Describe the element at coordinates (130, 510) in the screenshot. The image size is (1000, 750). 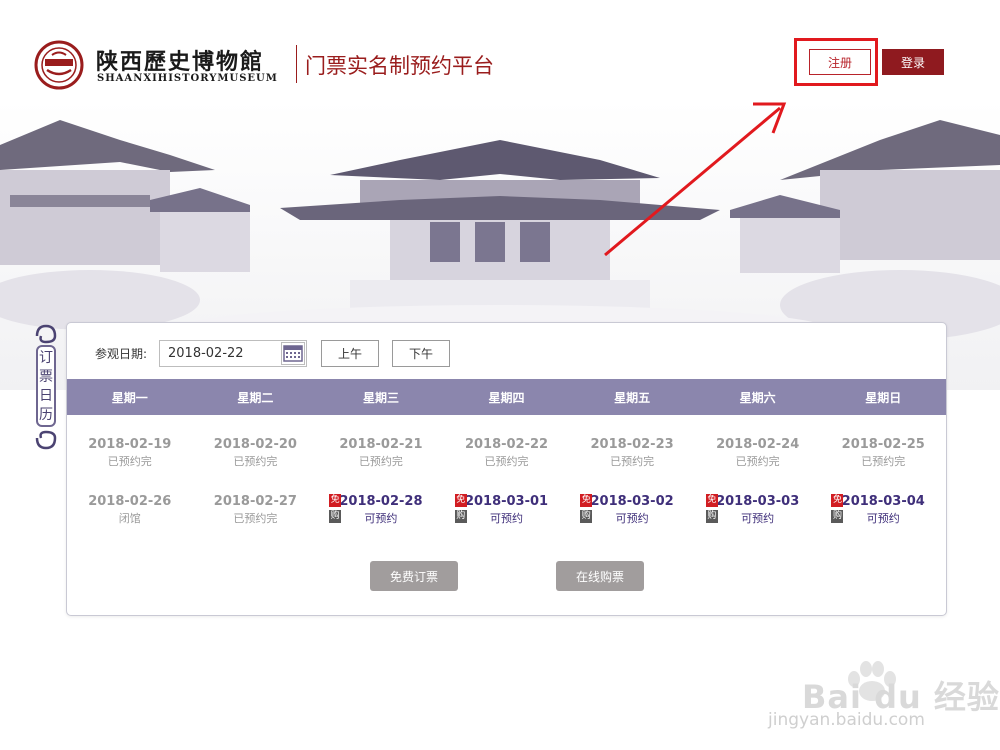
I see `calendar-day-cell: 2018-02-26 闭馆` at that location.